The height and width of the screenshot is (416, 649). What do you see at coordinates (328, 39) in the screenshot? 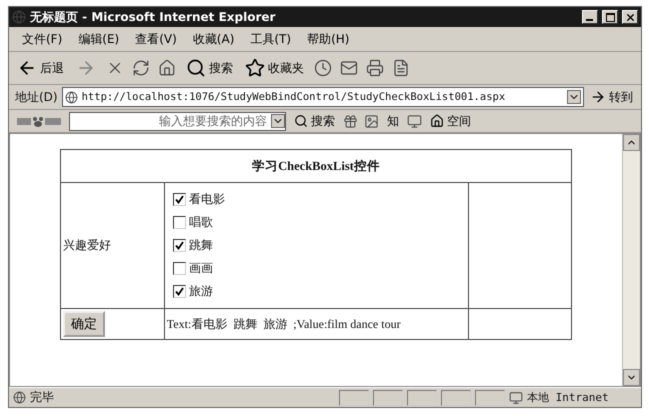
I see `menu-item: 帮助(H)` at bounding box center [328, 39].